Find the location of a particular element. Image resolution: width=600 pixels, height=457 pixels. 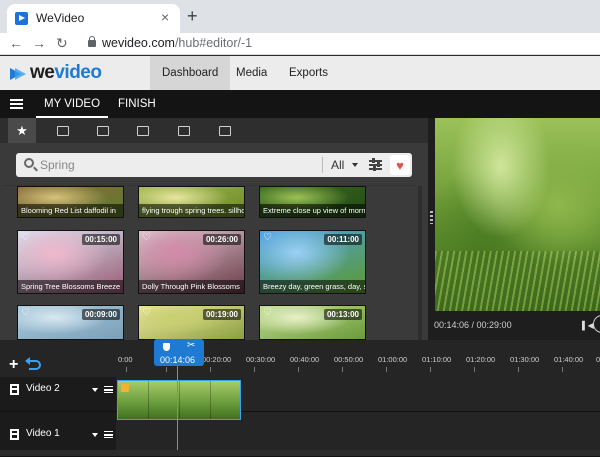

nav-media: Media is located at coordinates (251, 73).